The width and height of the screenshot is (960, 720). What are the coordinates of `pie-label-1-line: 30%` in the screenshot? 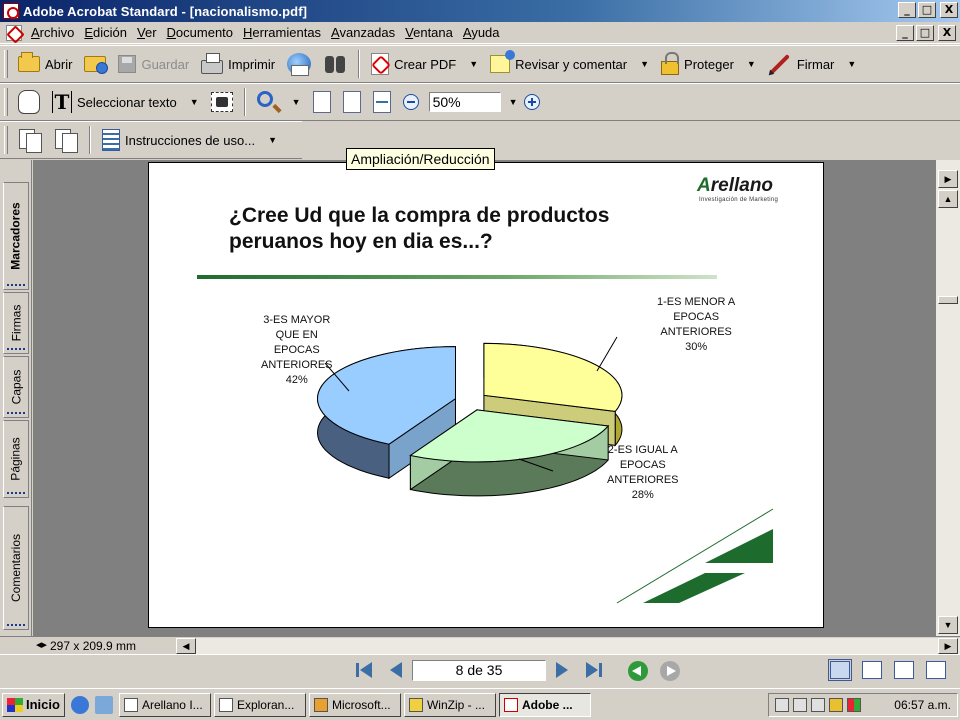 It's located at (696, 347).